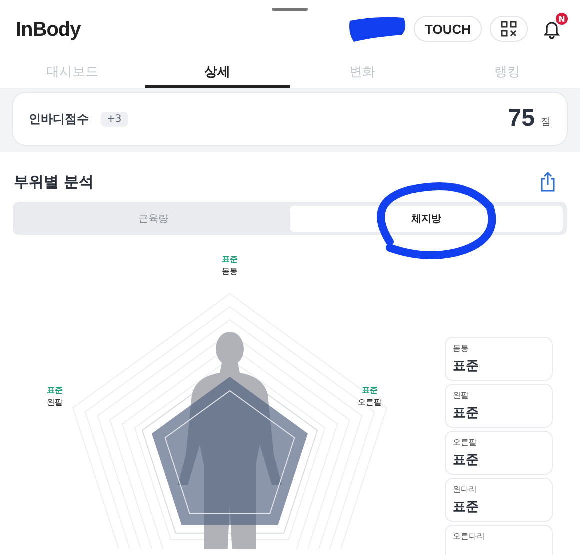 This screenshot has height=555, width=580. I want to click on card-part-label: 왼팔, so click(461, 395).